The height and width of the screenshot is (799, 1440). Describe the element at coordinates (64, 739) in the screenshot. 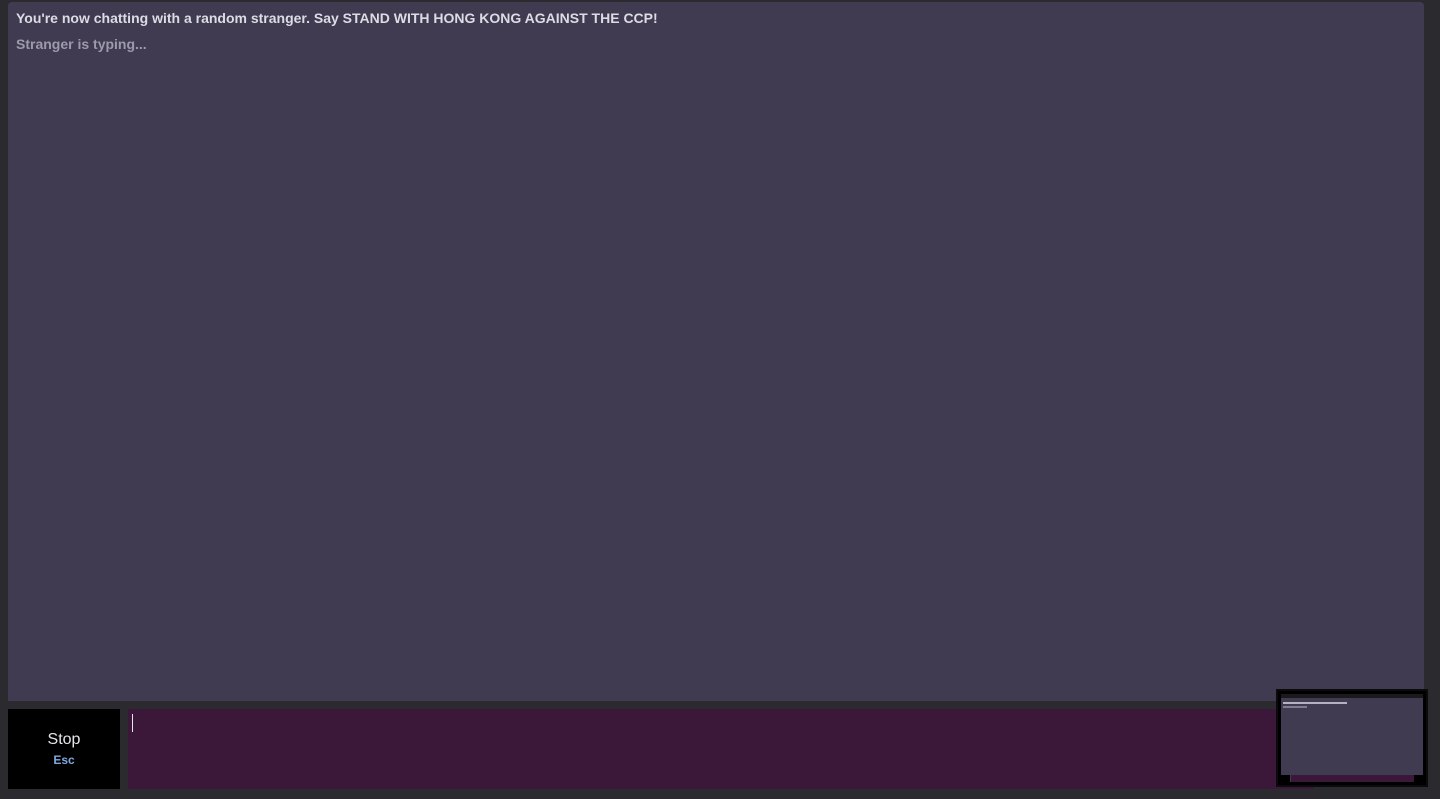

I see `stop-button-label: Stop` at that location.